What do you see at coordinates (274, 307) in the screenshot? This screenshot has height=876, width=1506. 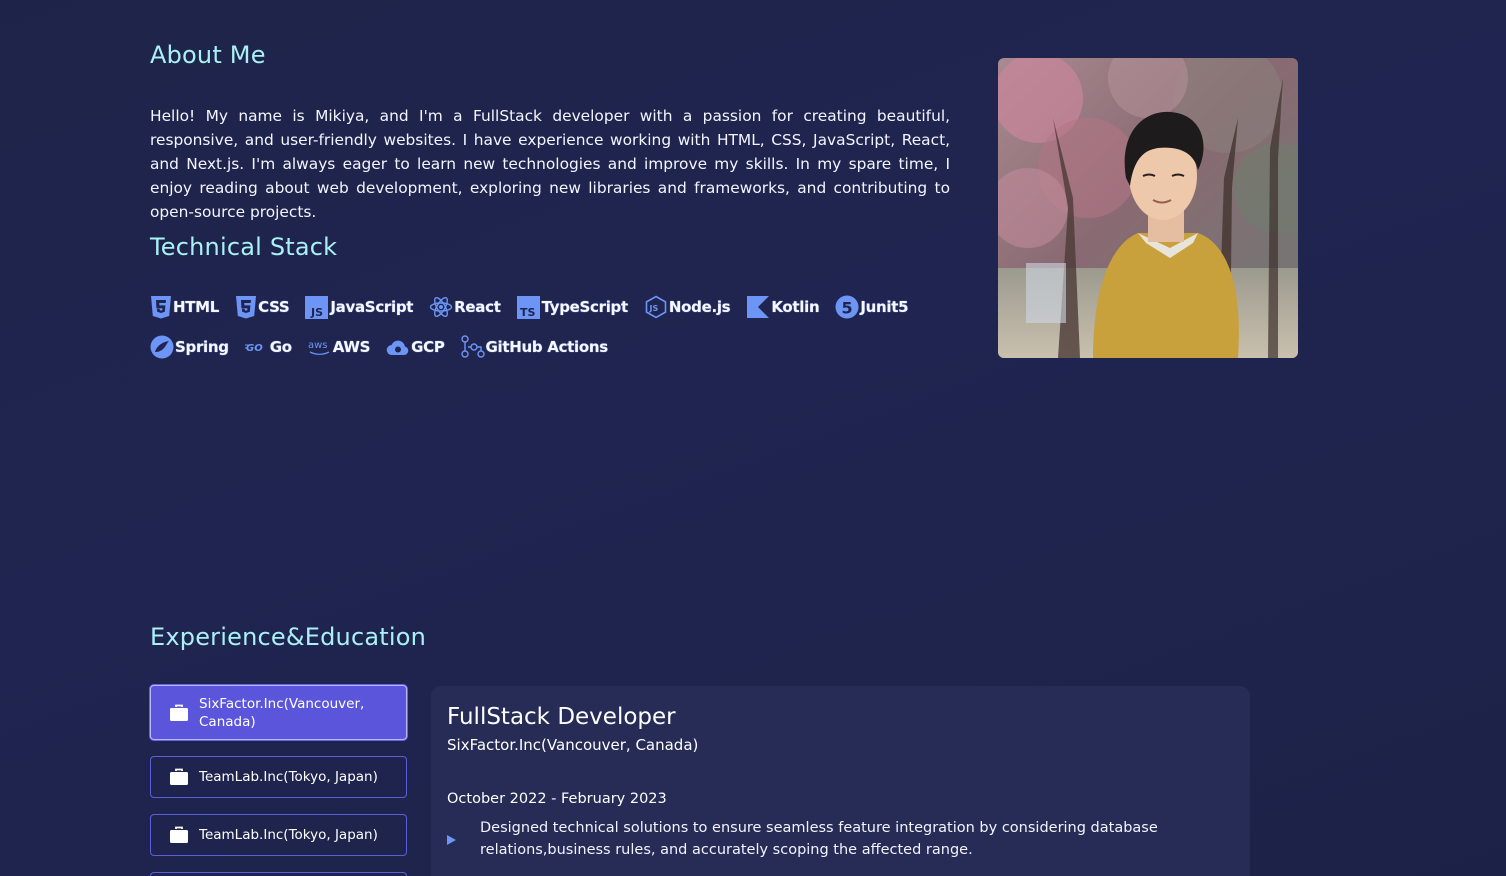 I see `skill-label: CSS` at bounding box center [274, 307].